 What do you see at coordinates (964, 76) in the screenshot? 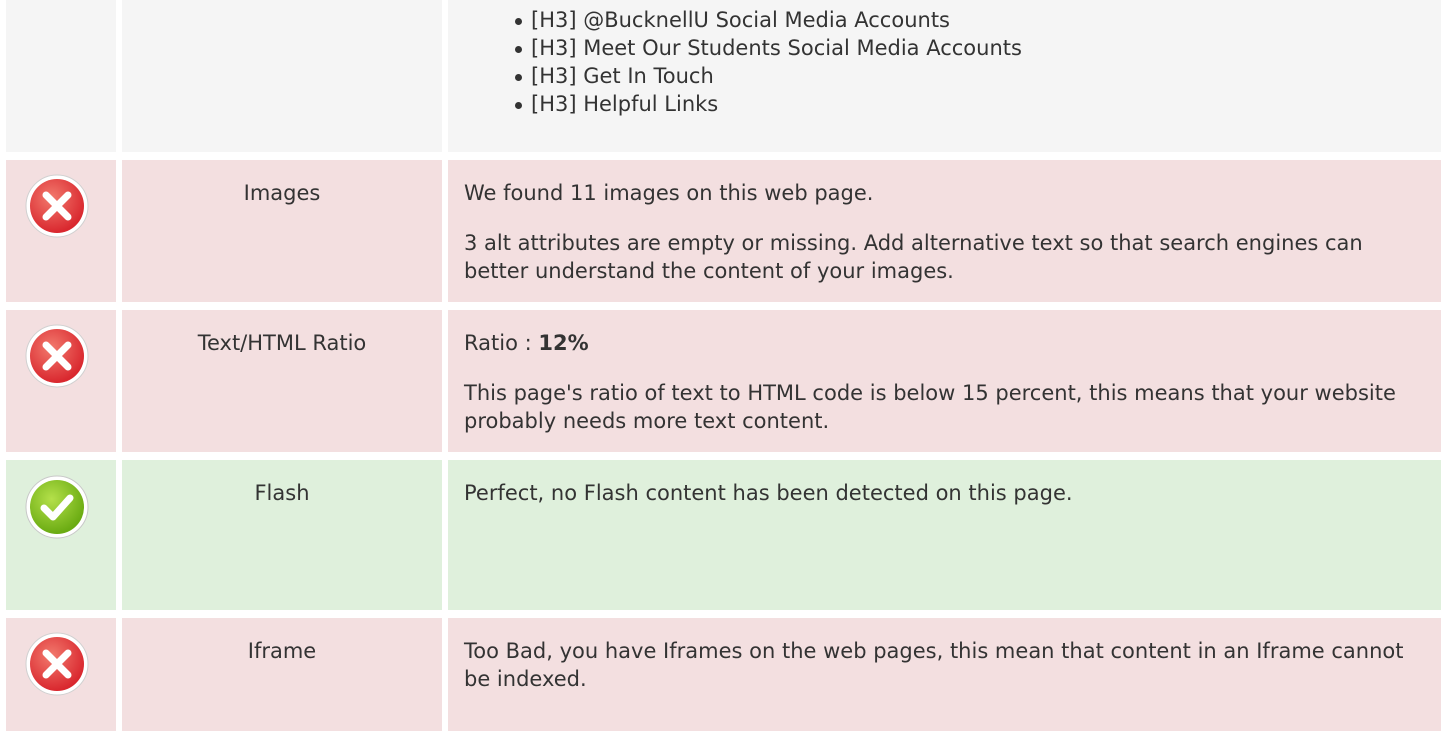
I see `heading-list-item: [H3] Get In Touch` at bounding box center [964, 76].